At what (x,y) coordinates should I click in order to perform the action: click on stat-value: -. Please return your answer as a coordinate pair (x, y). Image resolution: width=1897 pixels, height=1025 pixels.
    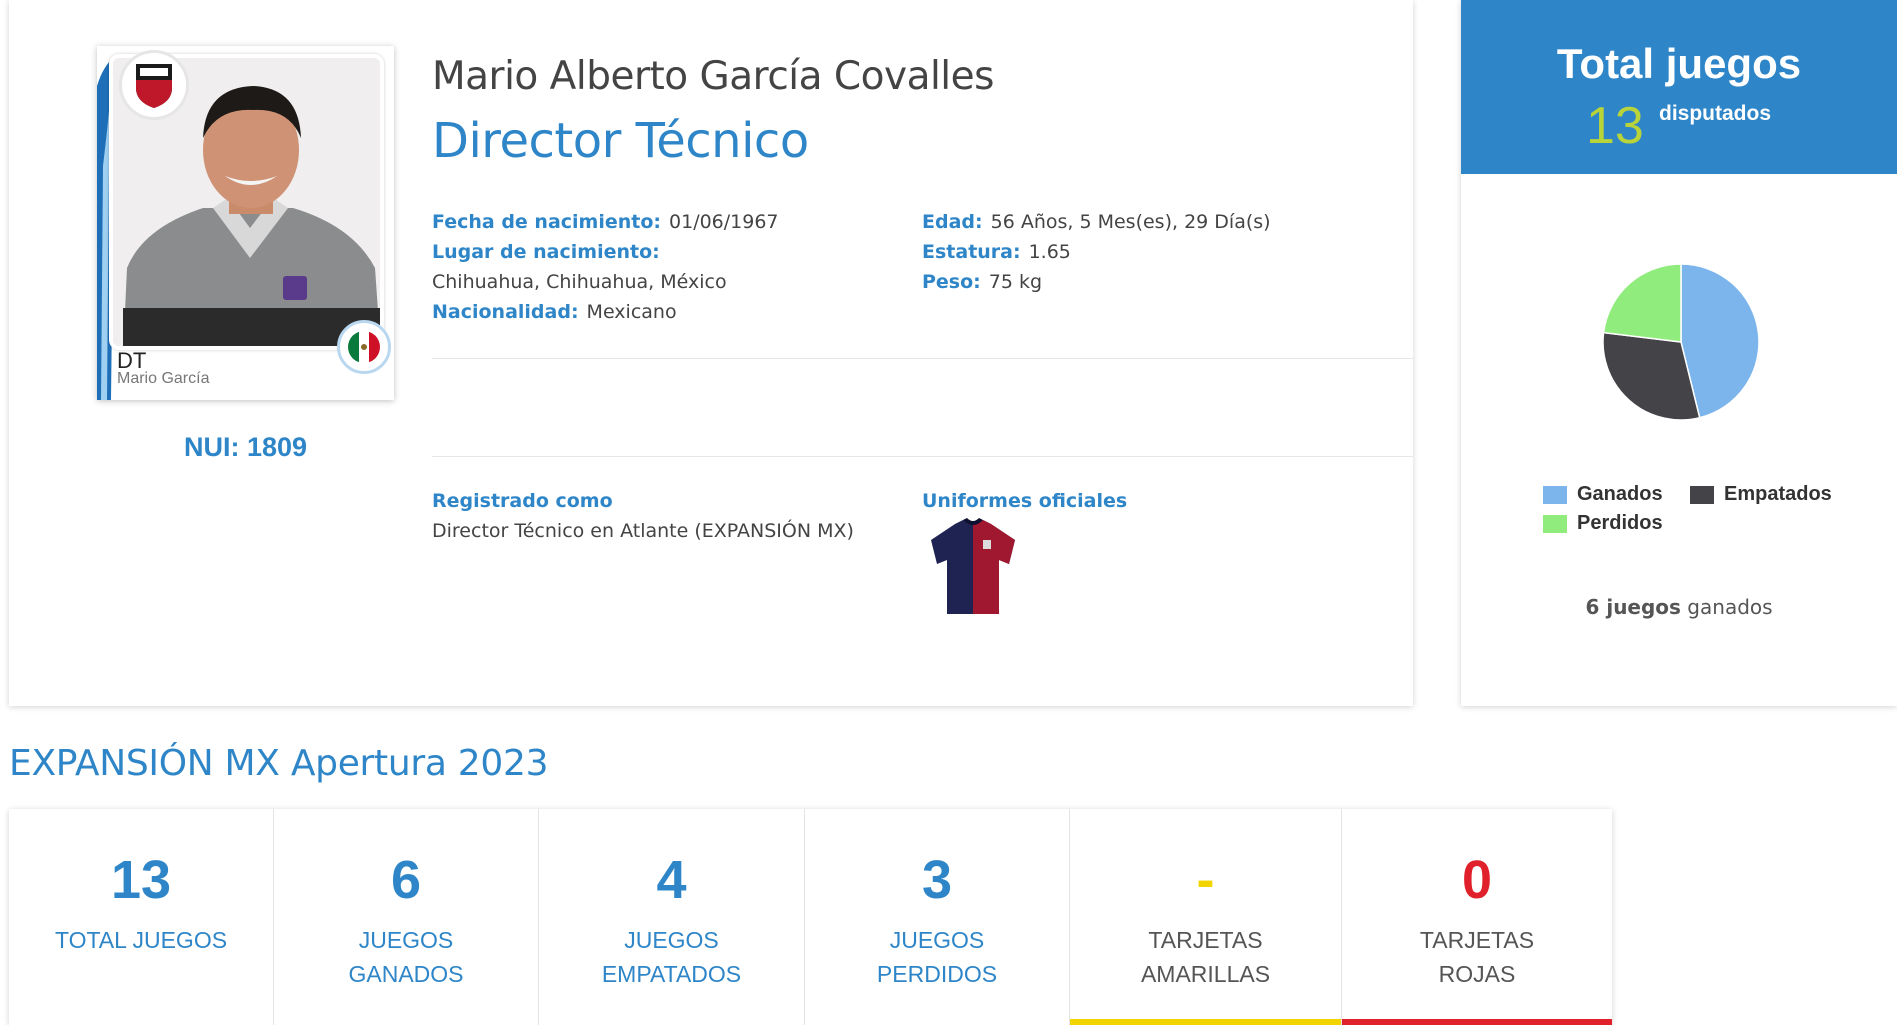
    Looking at the image, I should click on (1205, 880).